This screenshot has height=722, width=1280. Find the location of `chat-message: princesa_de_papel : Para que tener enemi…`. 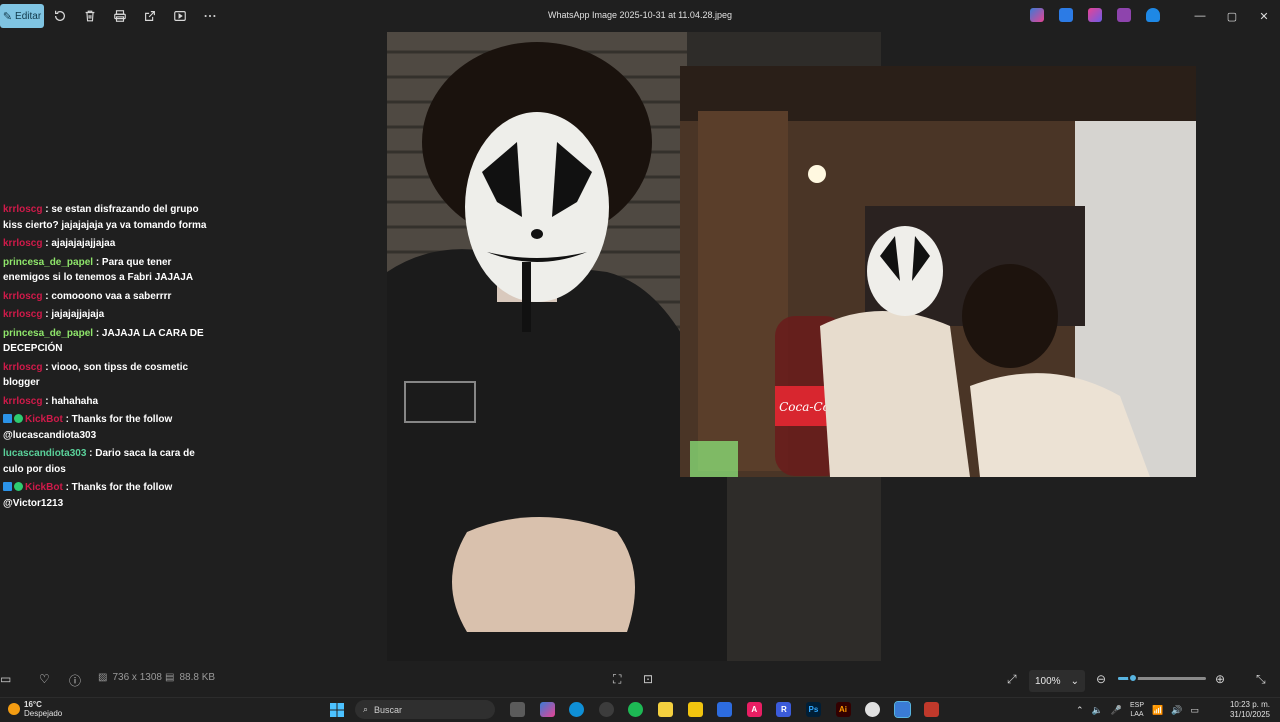

chat-message: princesa_de_papel : Para que tener enemi… is located at coordinates (108, 270).